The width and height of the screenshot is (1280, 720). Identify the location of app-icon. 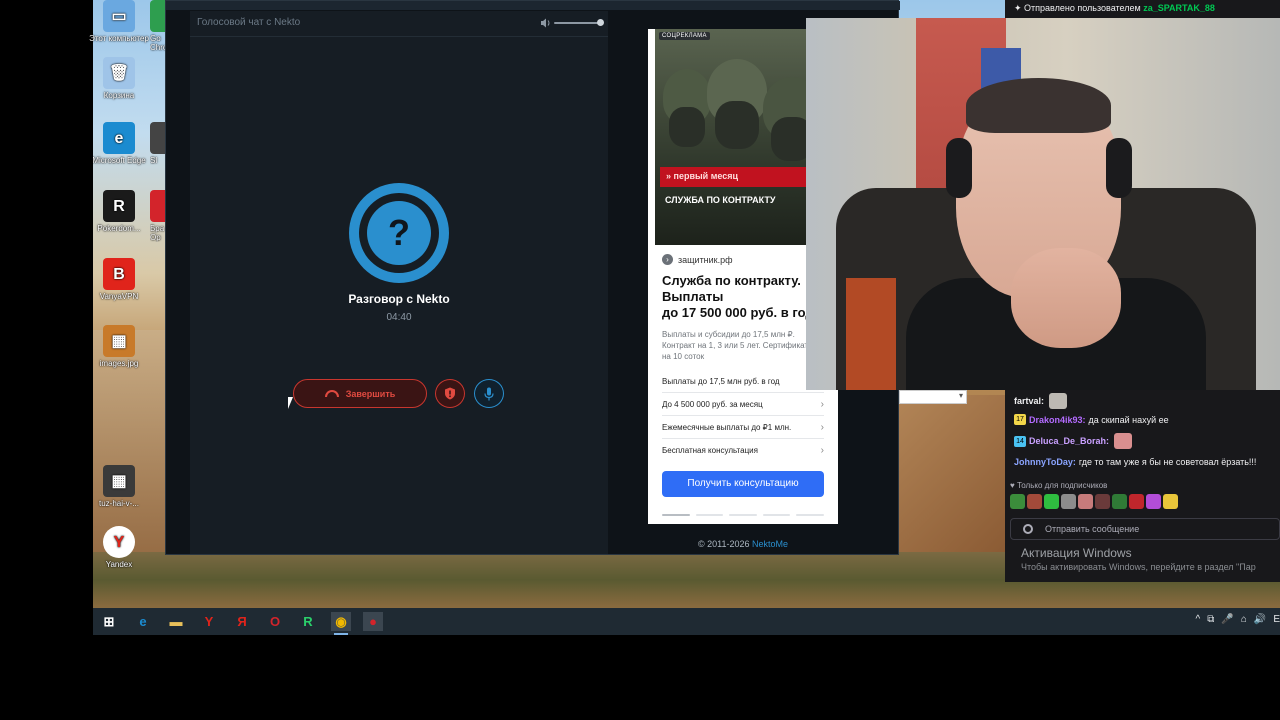
(157, 138).